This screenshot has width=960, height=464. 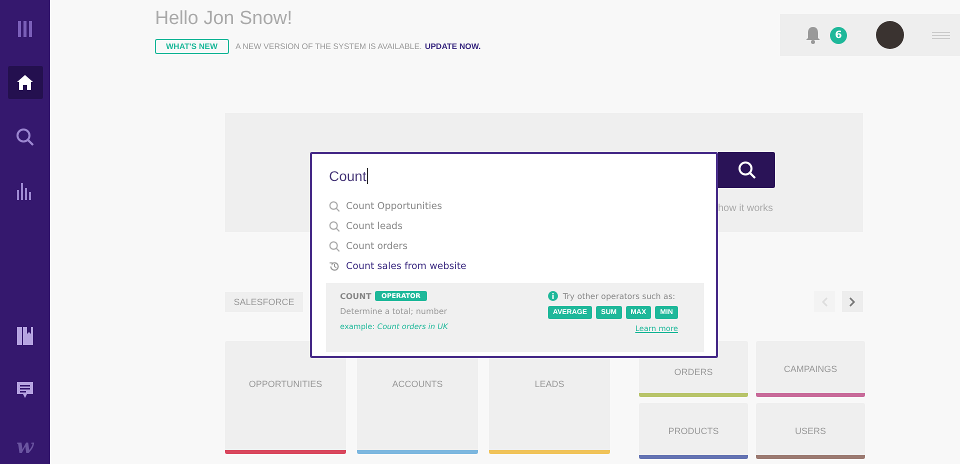 What do you see at coordinates (553, 296) in the screenshot?
I see `info-icon` at bounding box center [553, 296].